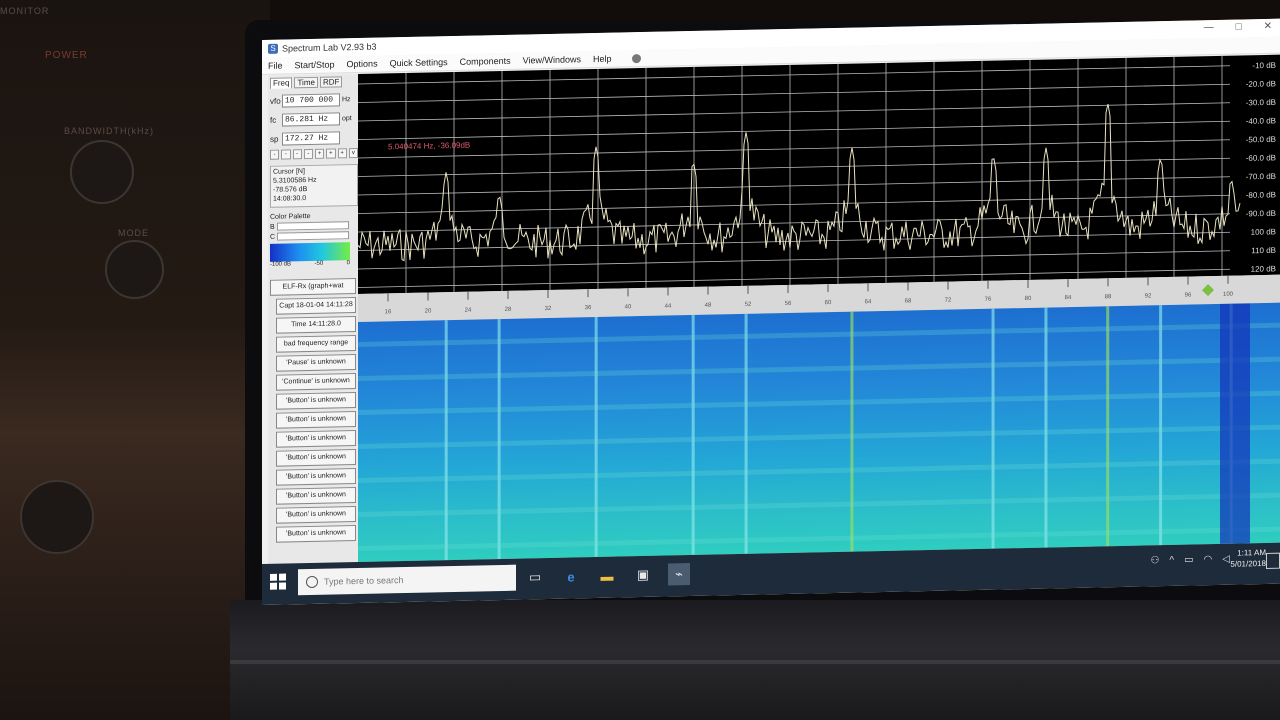 The width and height of the screenshot is (1280, 720). Describe the element at coordinates (429, 146) in the screenshot. I see `cursor-readout: 5.040474 Hz, -36.09dB` at that location.